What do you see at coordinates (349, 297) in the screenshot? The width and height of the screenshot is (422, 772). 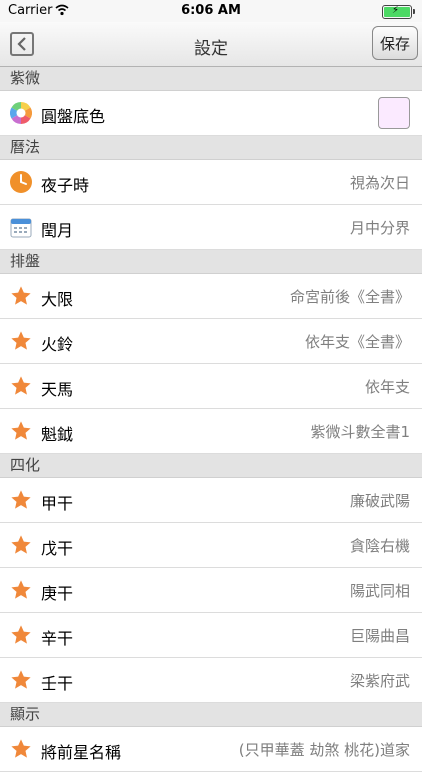 I see `setting-value: 命宮前後《全書》` at bounding box center [349, 297].